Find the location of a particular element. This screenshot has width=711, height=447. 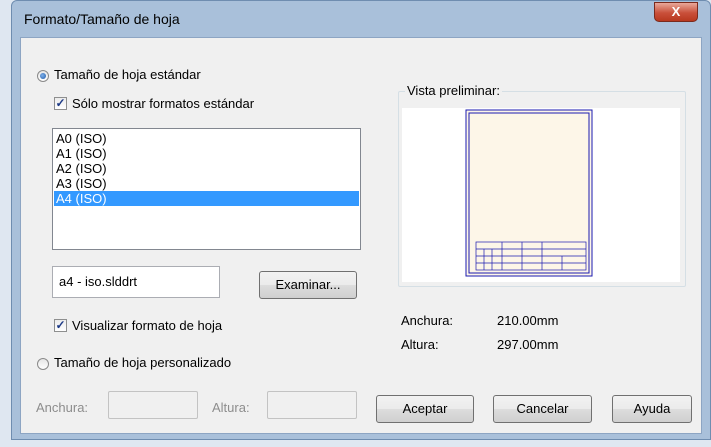

height-value: 297.00mm is located at coordinates (528, 344).